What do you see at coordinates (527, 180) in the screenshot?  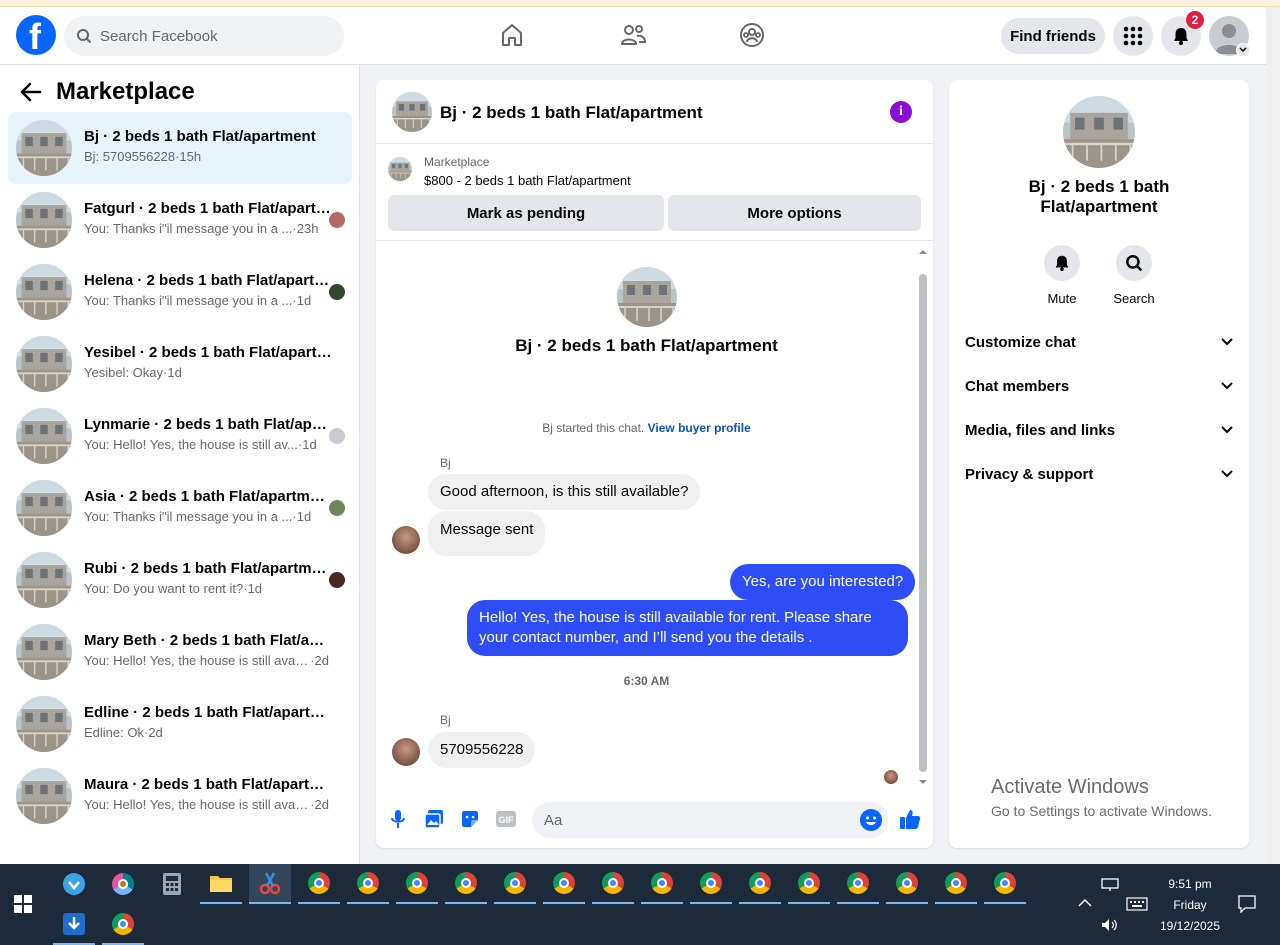 I see `listing-price: $800 - 2 beds 1 bath Flat/apartment` at bounding box center [527, 180].